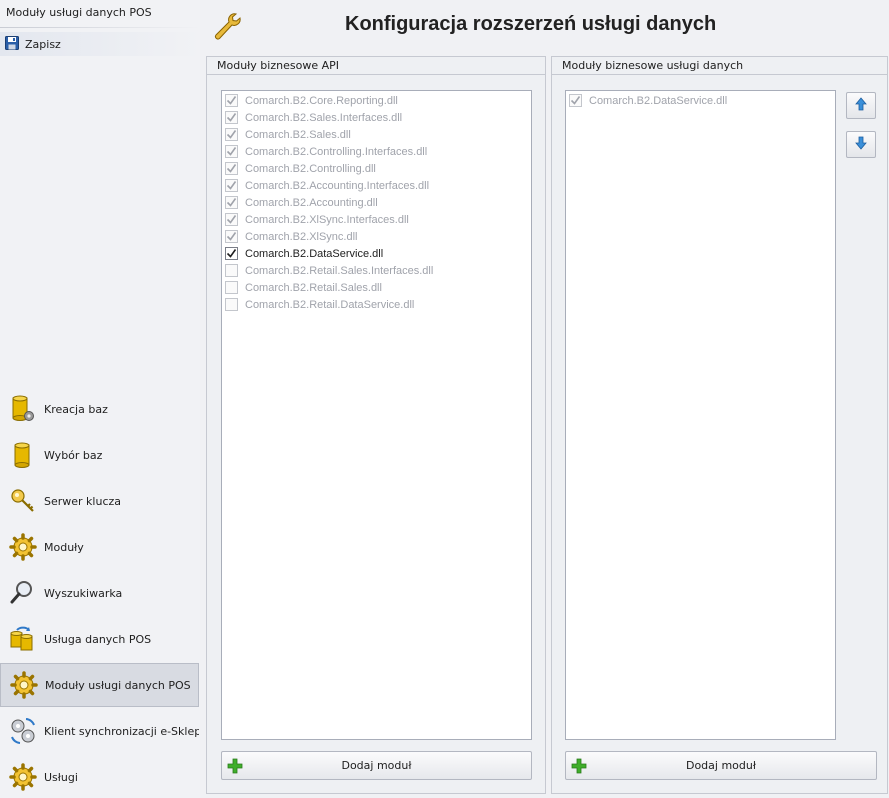  Describe the element at coordinates (79, 12) in the screenshot. I see `sidebar-title: Moduły usługi danych POS` at that location.